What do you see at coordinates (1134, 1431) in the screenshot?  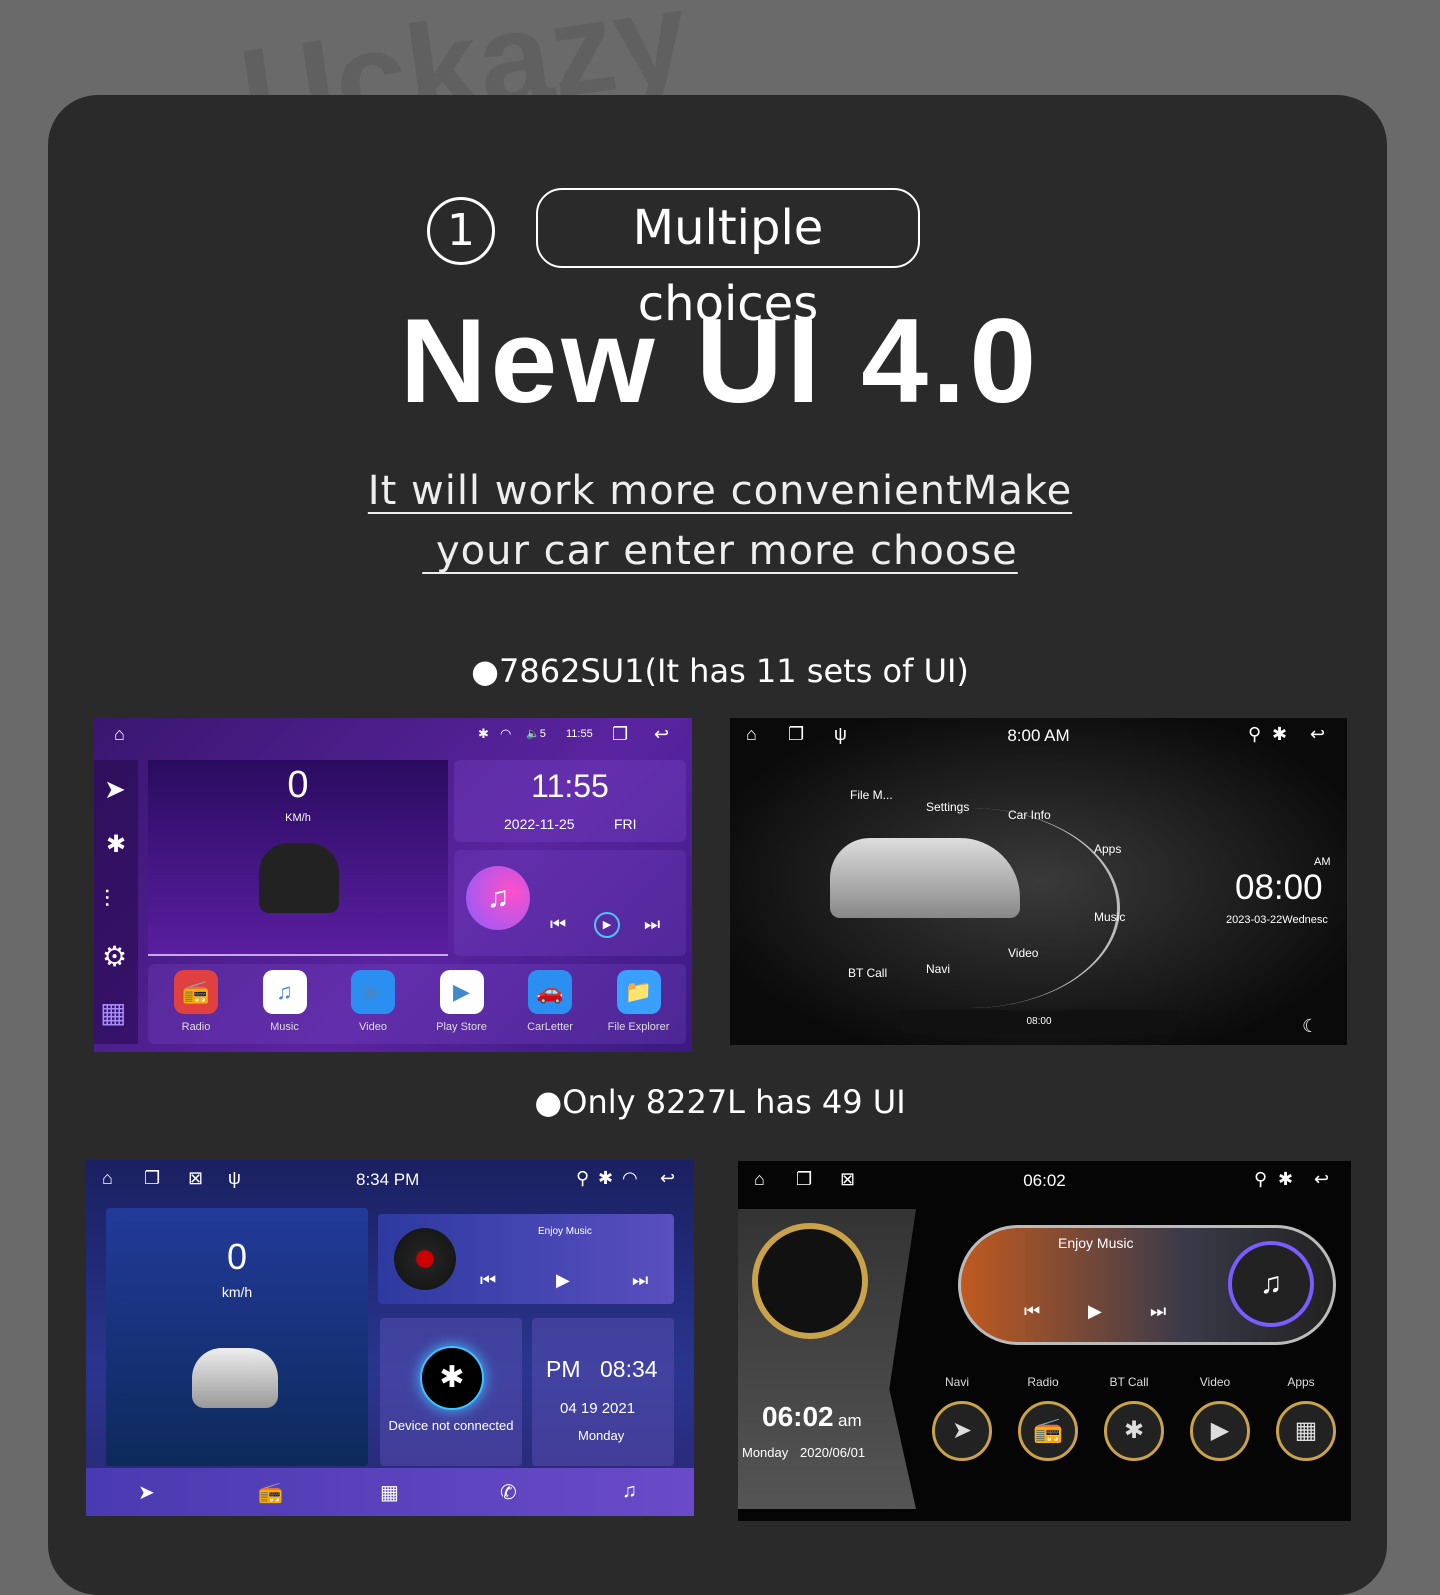 I see `app-2-icon: ✱` at bounding box center [1134, 1431].